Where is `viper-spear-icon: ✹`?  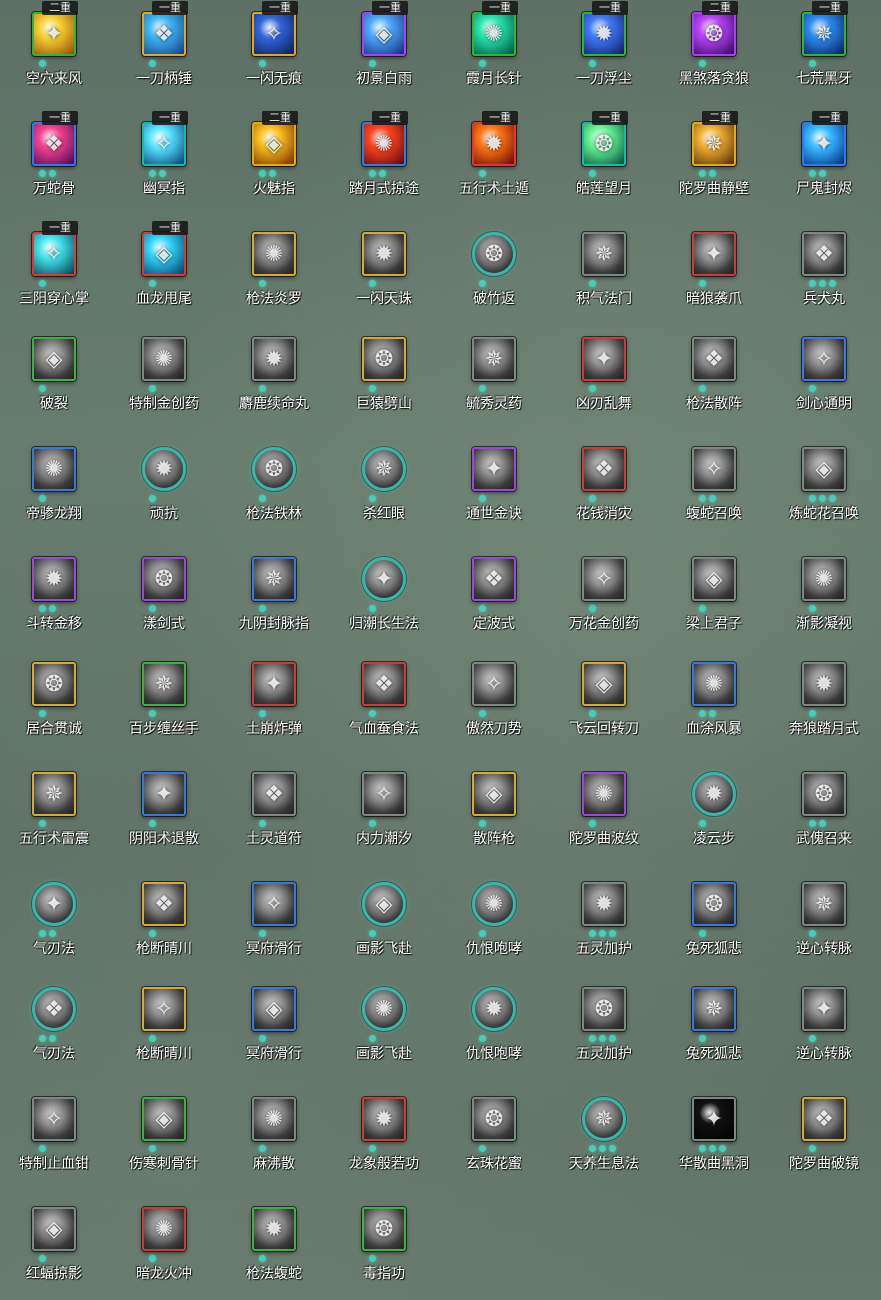 viper-spear-icon: ✹ is located at coordinates (274, 1229).